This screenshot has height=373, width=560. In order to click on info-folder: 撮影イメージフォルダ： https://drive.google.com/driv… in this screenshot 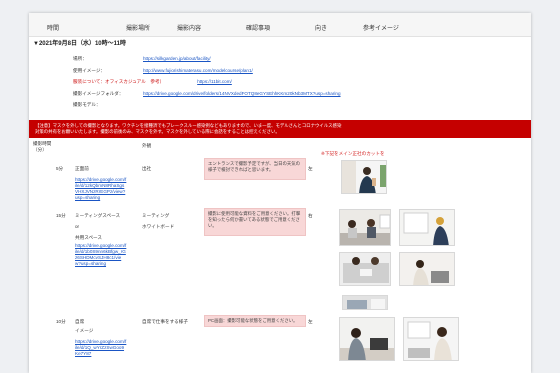, I will do `click(207, 94)`.